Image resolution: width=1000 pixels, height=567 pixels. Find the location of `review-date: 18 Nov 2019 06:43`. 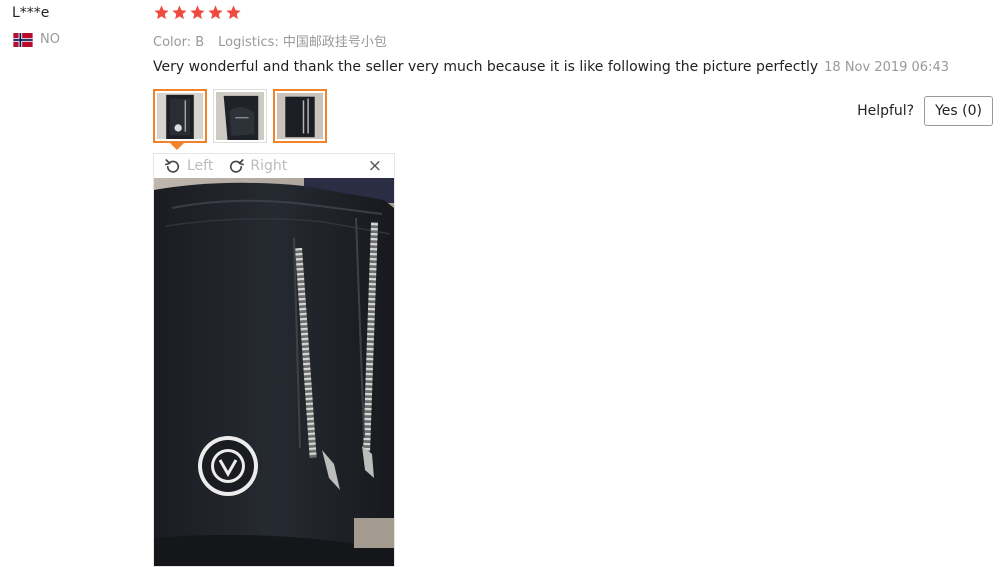

review-date: 18 Nov 2019 06:43 is located at coordinates (886, 67).